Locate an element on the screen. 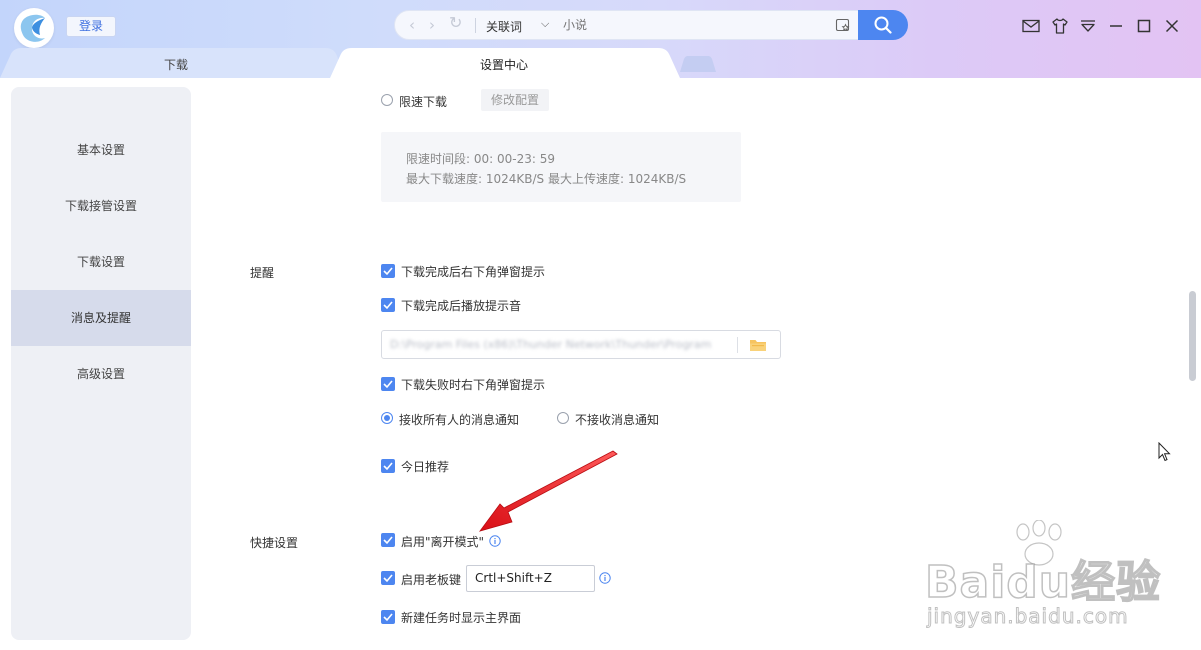 The height and width of the screenshot is (650, 1201). info-icon is located at coordinates (605, 578).